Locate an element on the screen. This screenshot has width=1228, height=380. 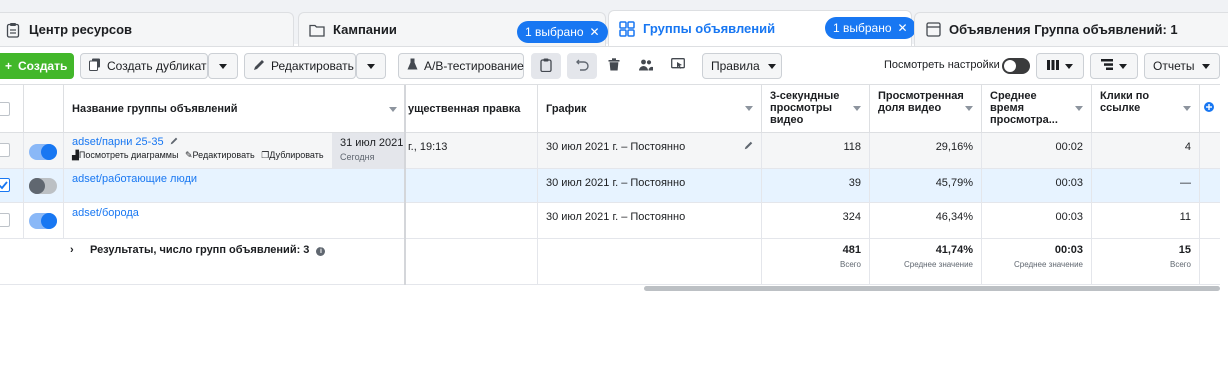
column-header-link-clicks: Клики по ссылке is located at coordinates (1146, 109).